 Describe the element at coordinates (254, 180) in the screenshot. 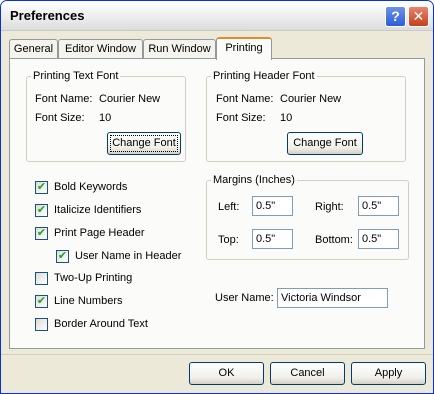

I see `margins-group-title: Margins (Inches)` at that location.